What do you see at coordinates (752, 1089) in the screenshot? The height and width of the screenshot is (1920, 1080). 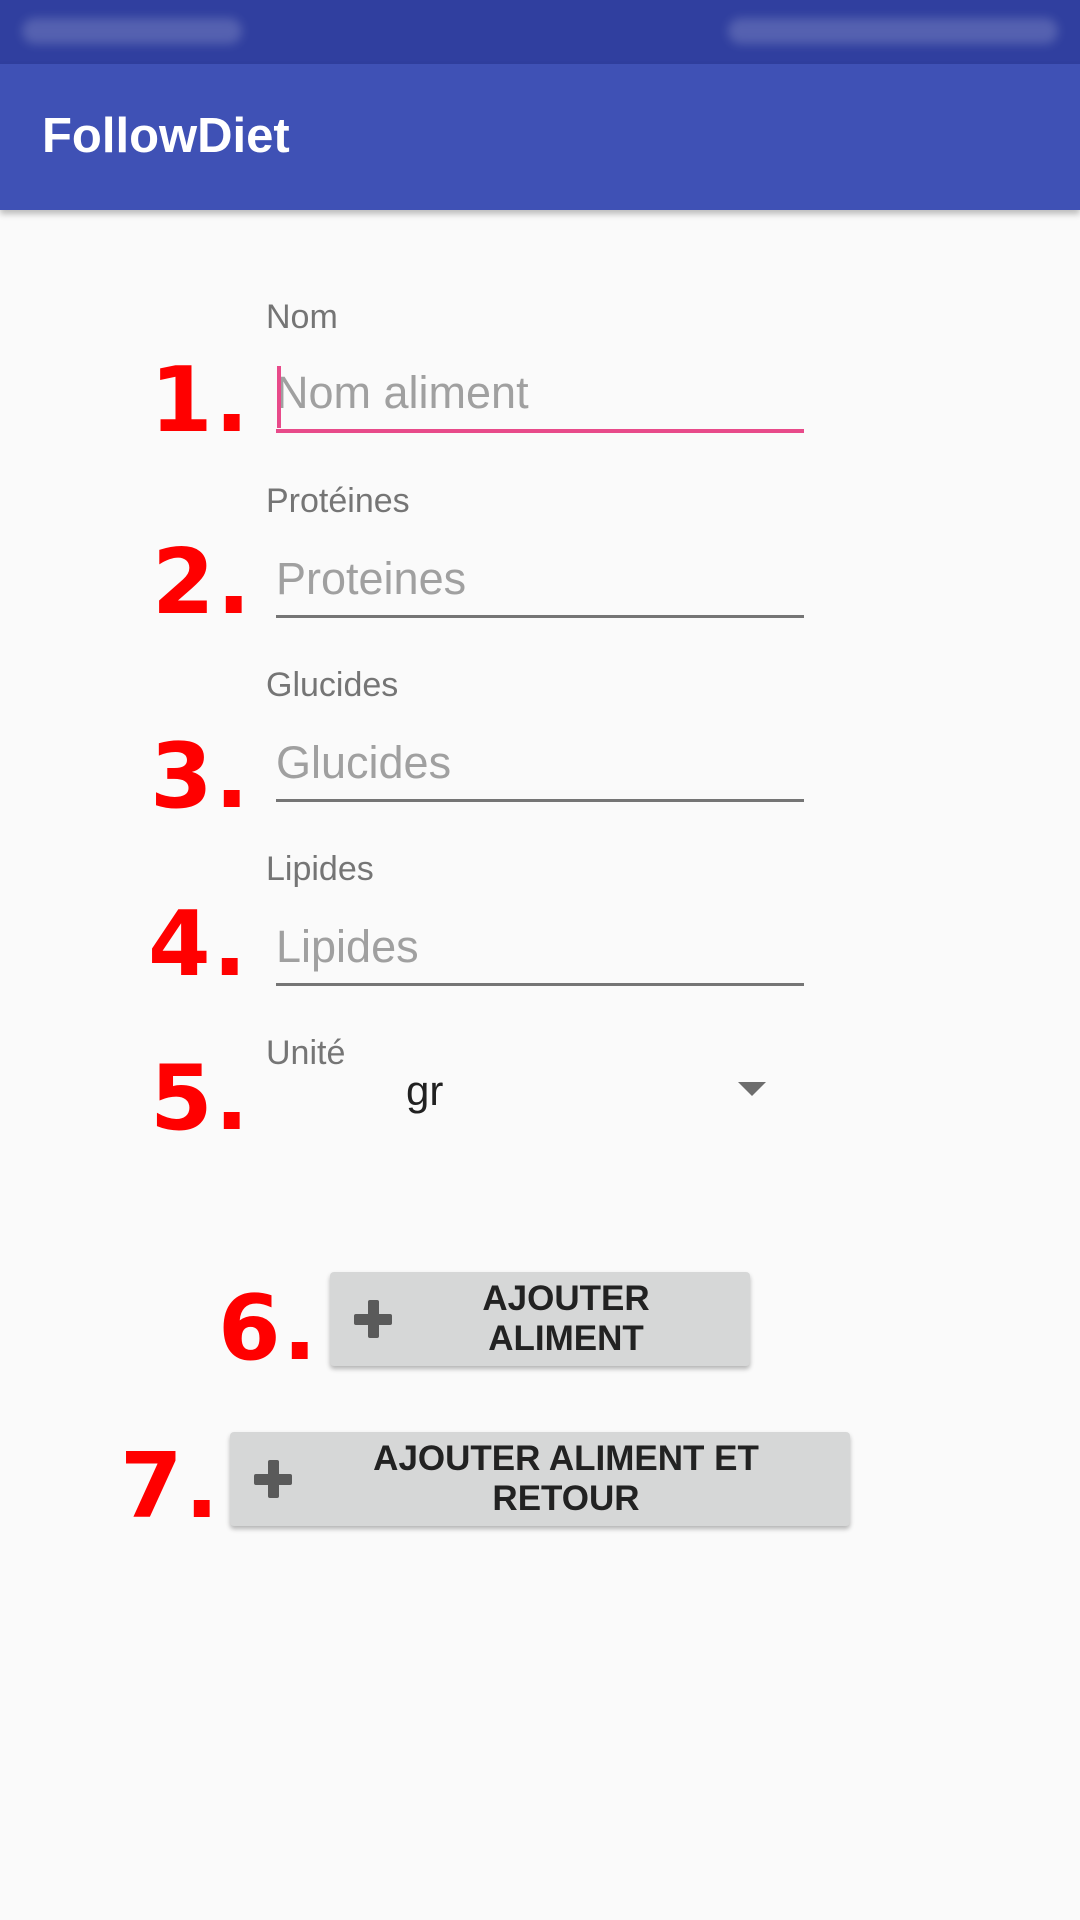 I see `dropdown-arrow-icon` at bounding box center [752, 1089].